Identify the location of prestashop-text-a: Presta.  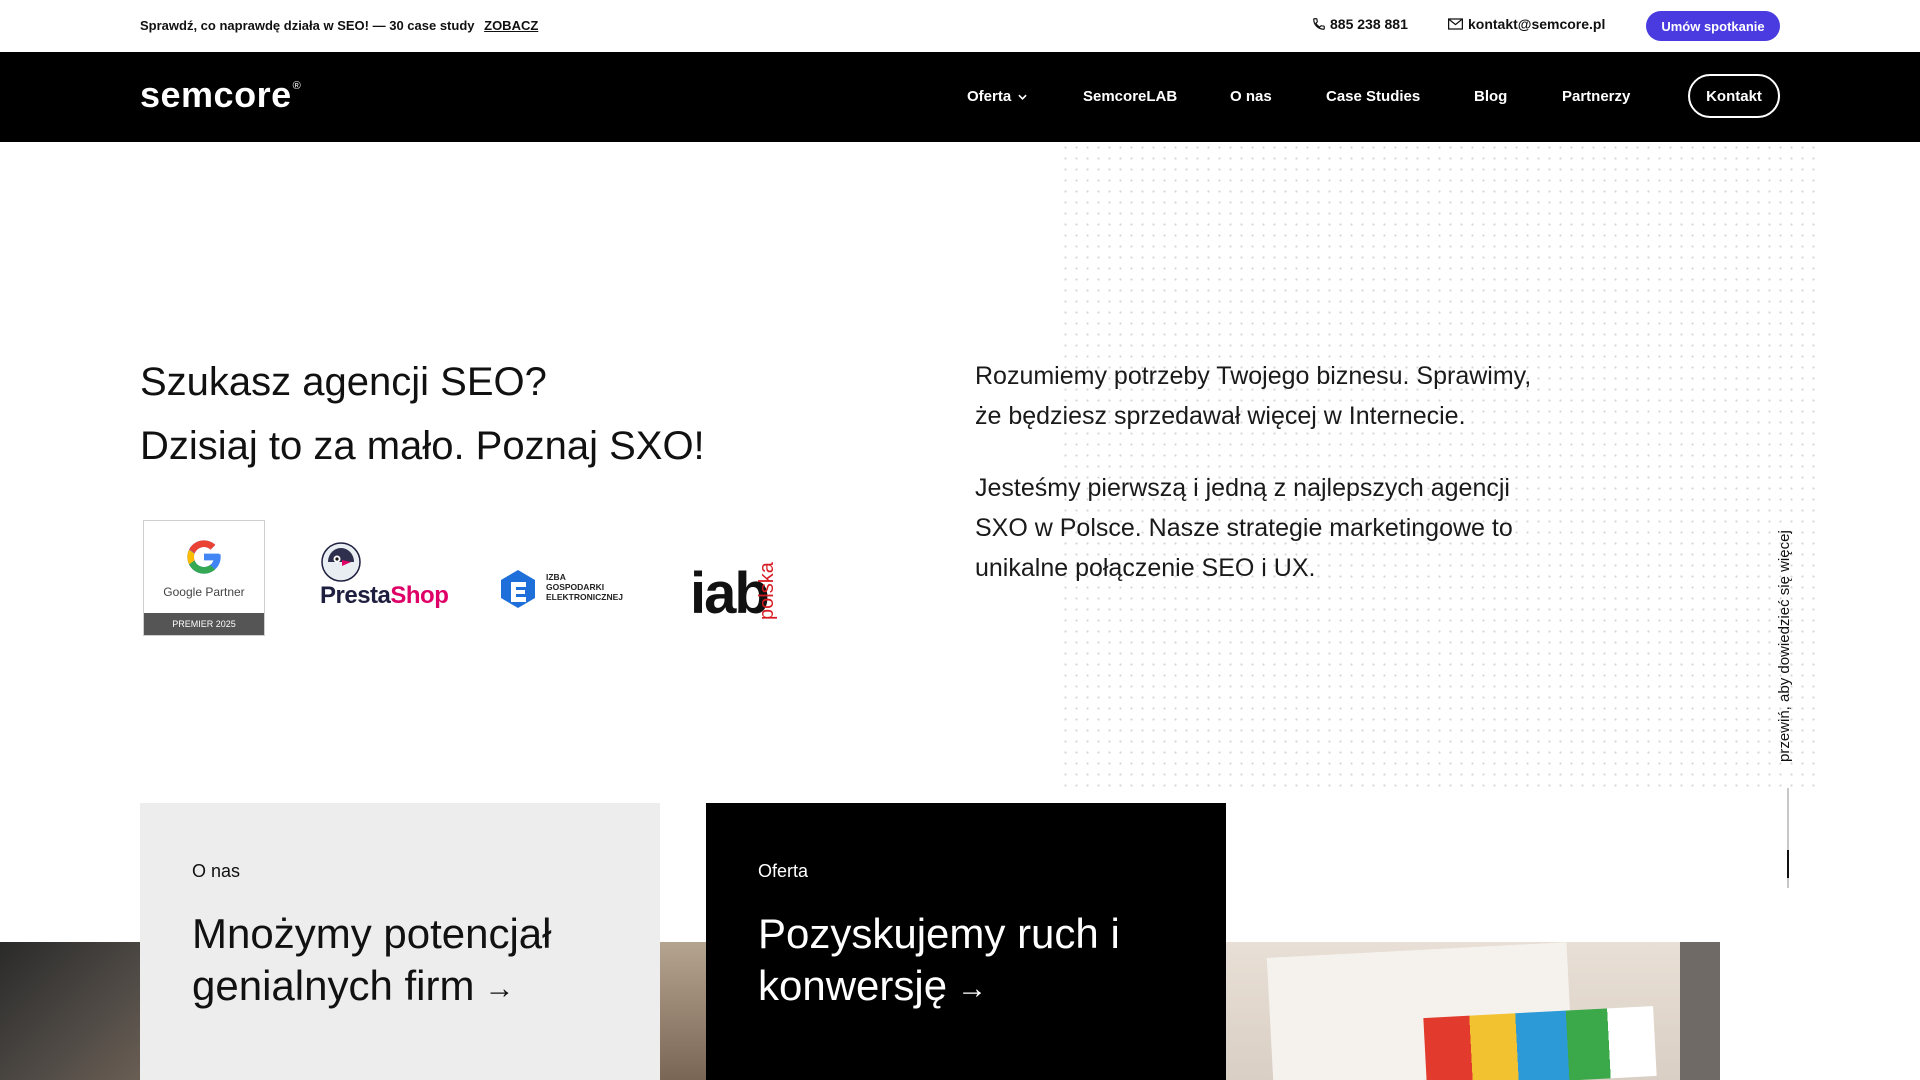
(355, 595).